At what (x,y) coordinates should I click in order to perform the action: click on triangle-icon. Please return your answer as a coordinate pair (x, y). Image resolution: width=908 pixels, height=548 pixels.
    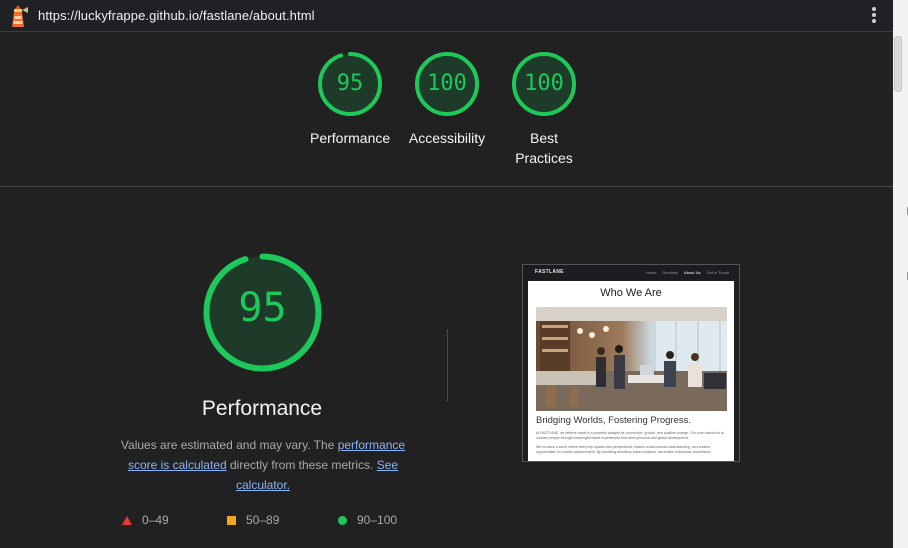
    Looking at the image, I should click on (127, 521).